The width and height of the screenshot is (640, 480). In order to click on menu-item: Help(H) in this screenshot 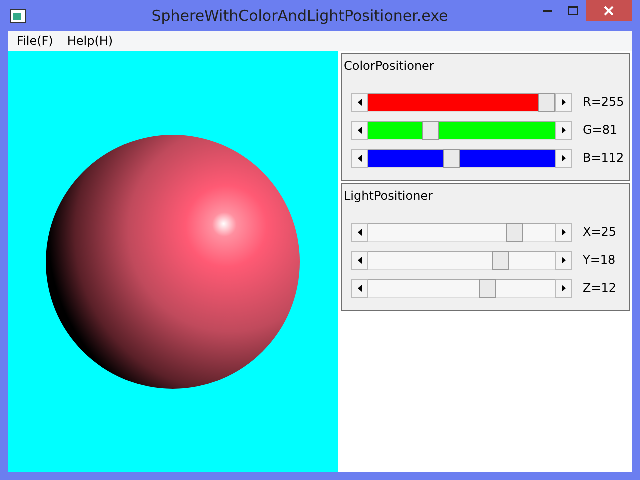, I will do `click(90, 41)`.